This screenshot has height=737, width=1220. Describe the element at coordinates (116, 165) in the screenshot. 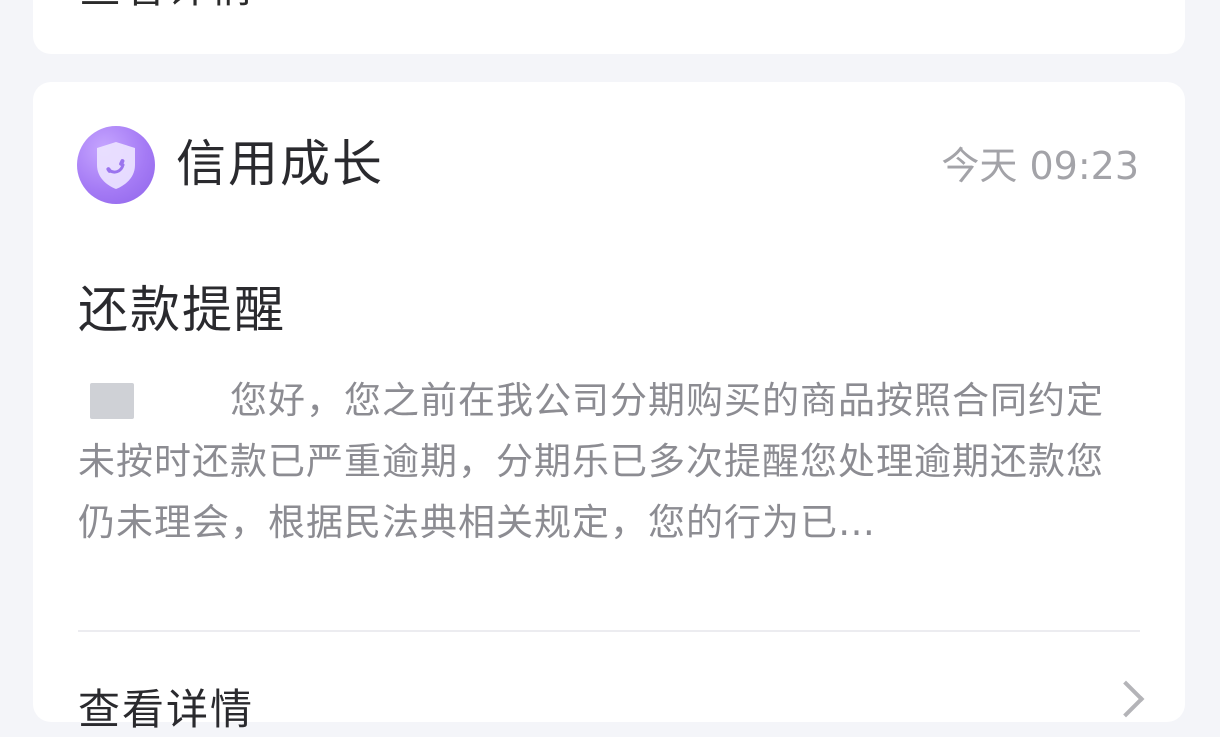

I see `shield-phone-icon` at that location.